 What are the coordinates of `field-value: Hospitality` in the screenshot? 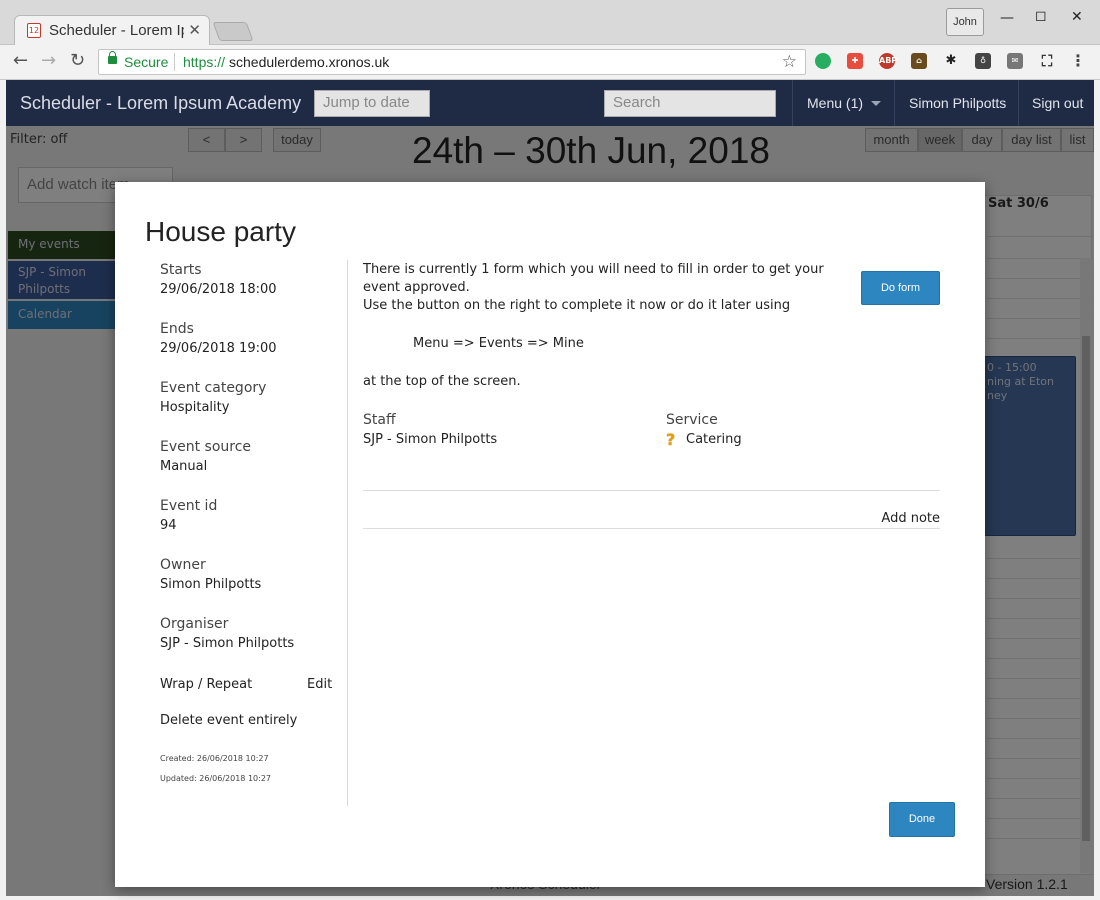 It's located at (195, 407).